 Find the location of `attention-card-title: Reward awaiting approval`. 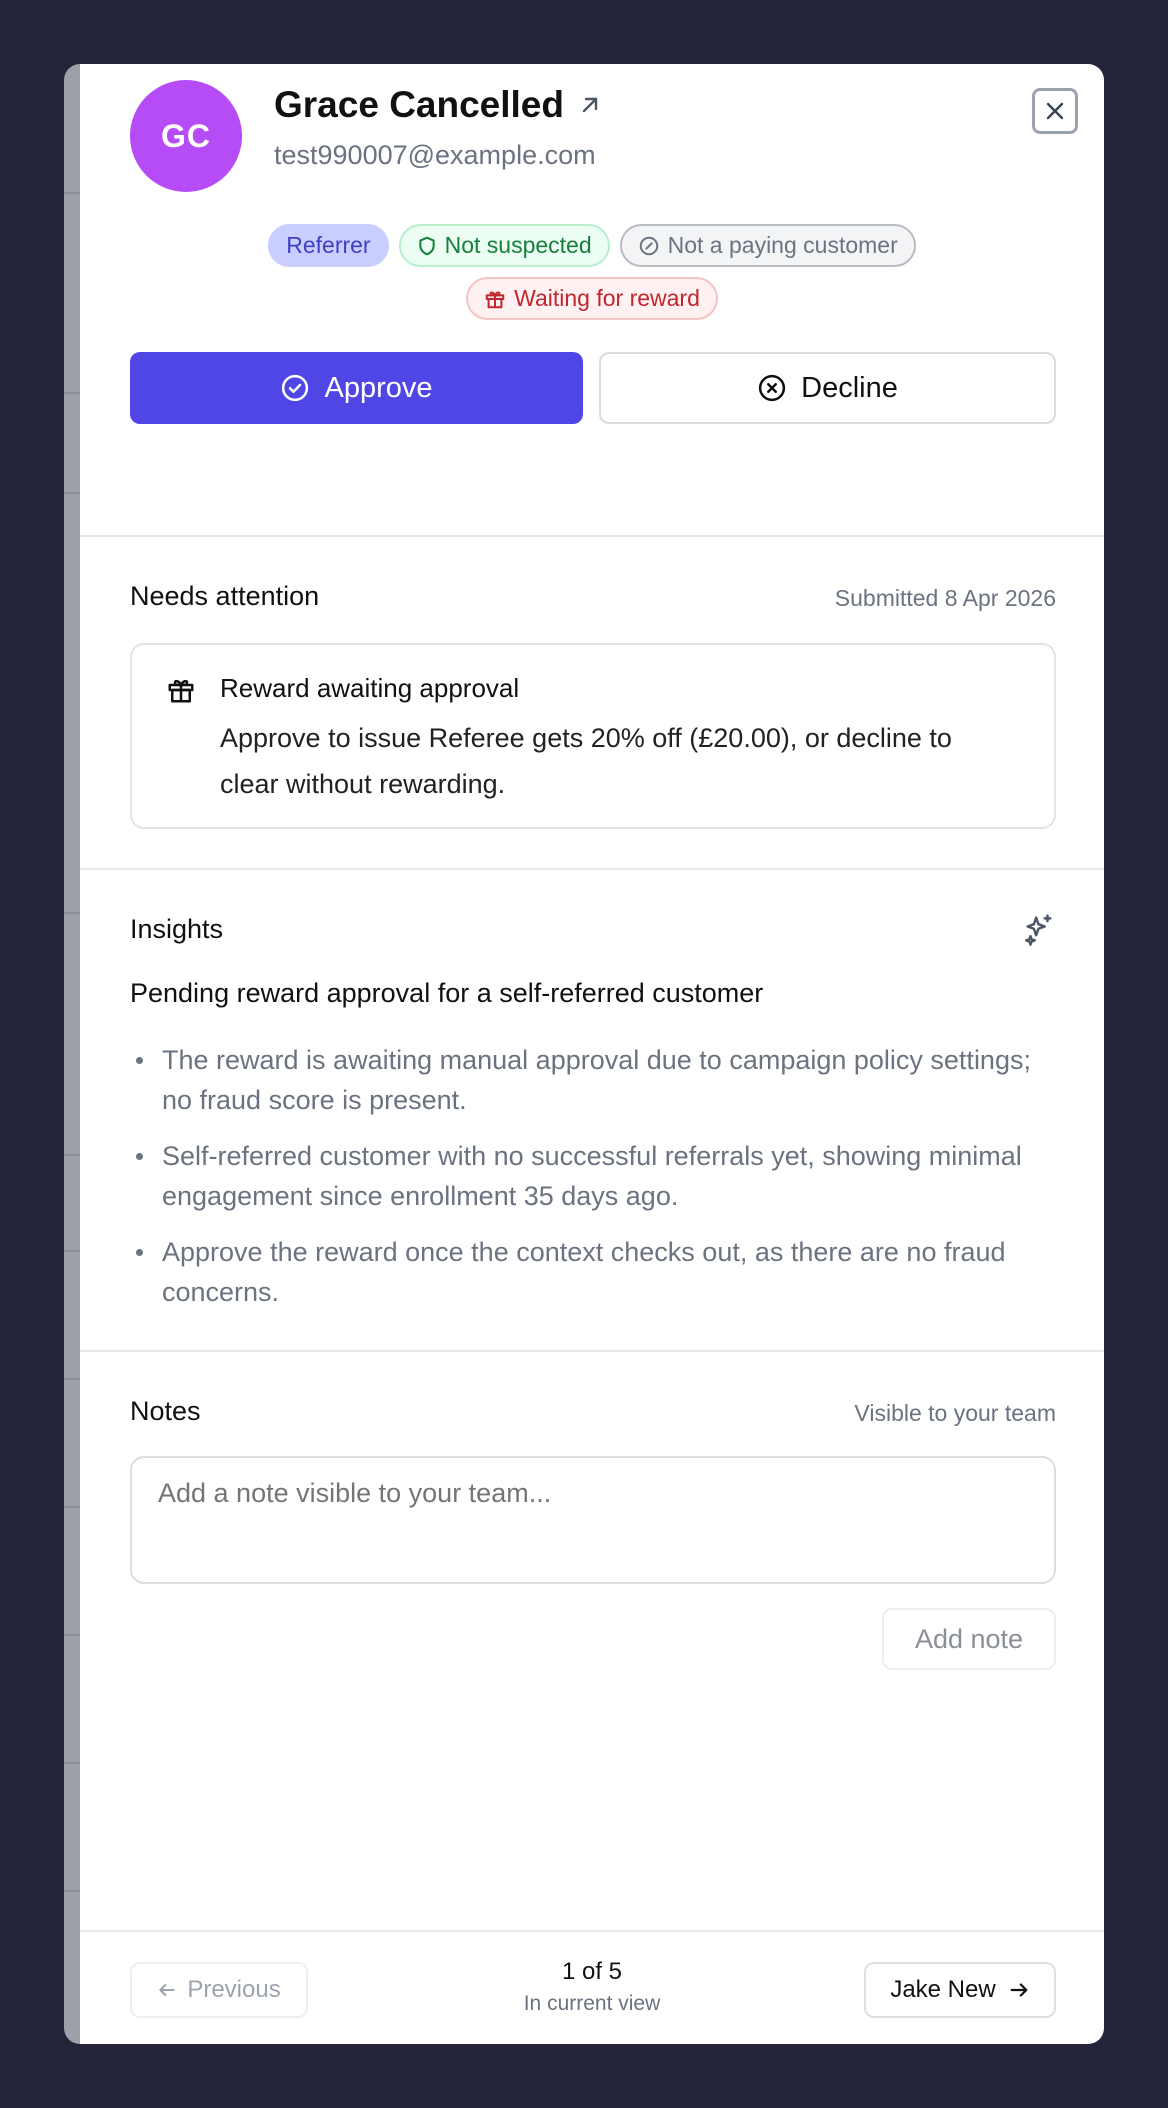

attention-card-title: Reward awaiting approval is located at coordinates (370, 688).